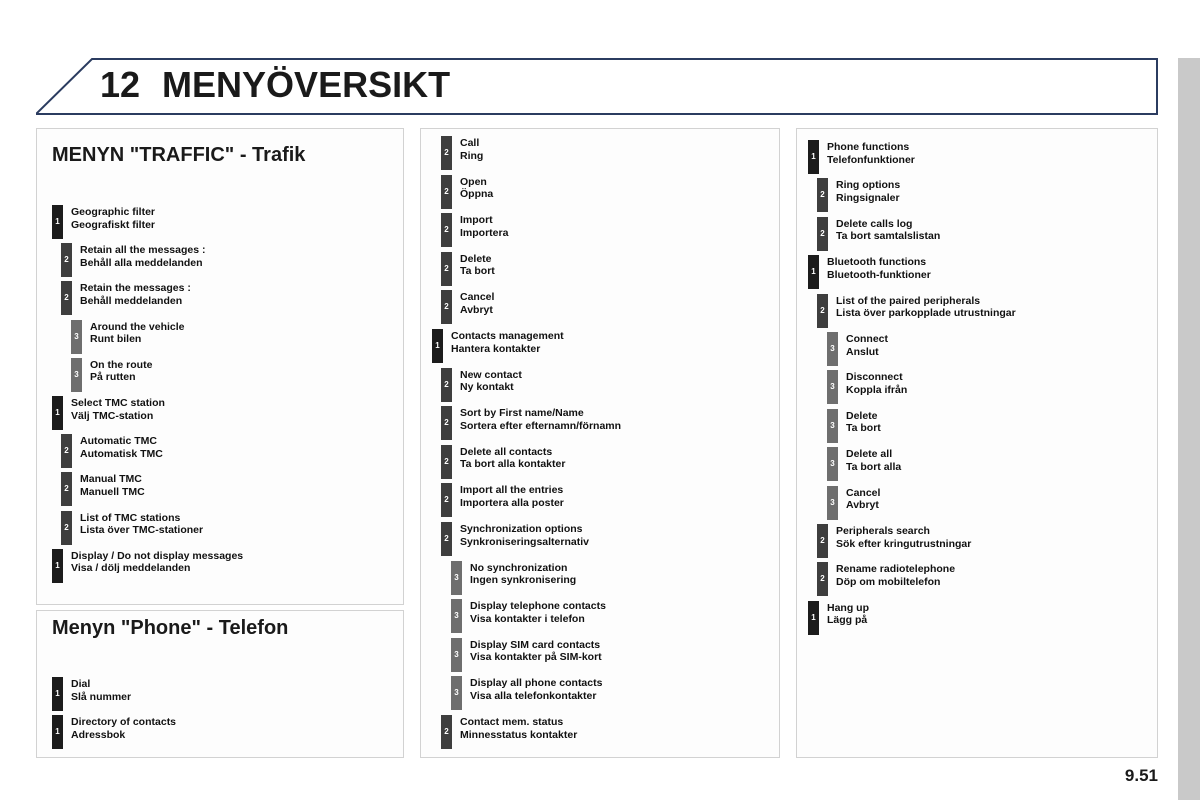 The height and width of the screenshot is (800, 1200). I want to click on menu-item-label-sv: Importera alla poster, so click(512, 502).